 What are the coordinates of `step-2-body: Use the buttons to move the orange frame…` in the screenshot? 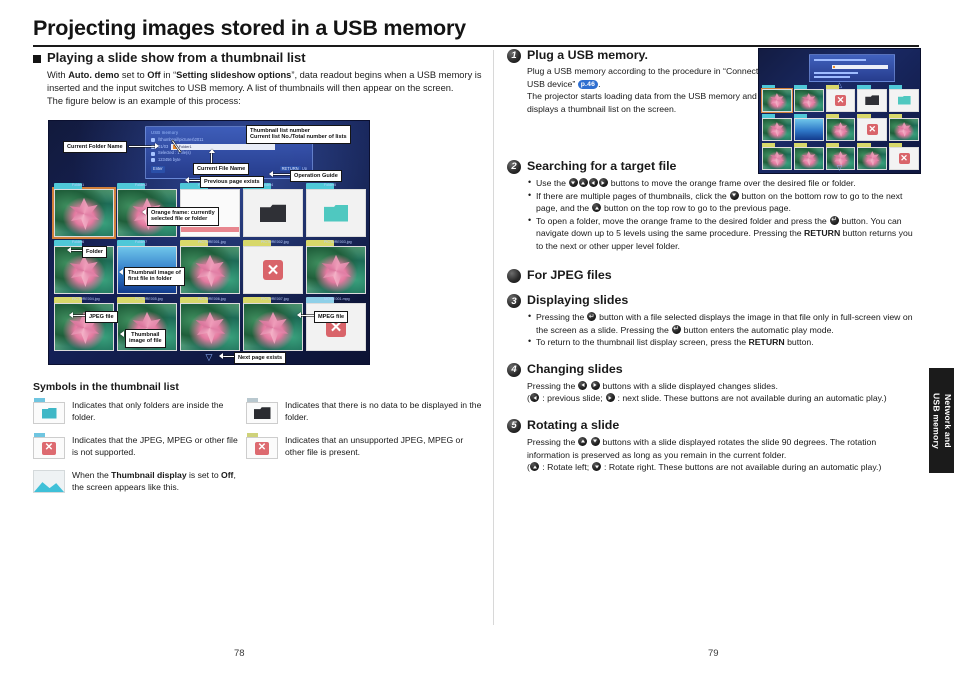 It's located at (723, 214).